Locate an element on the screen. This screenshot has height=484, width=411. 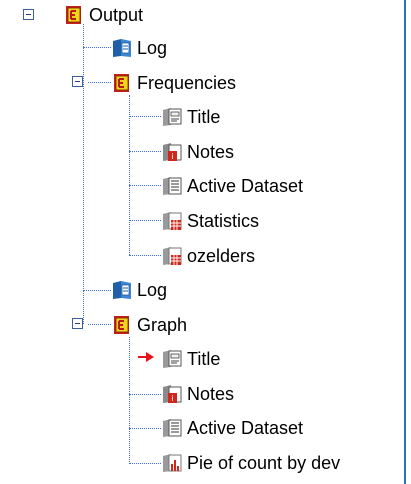
collapse-toggle-graph is located at coordinates (77, 323).